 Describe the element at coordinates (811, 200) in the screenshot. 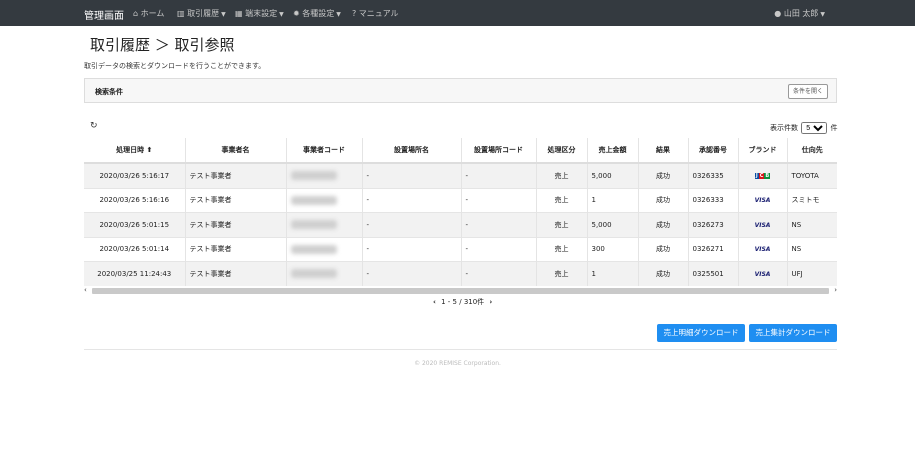

I see `cell-destination: スミトモ` at that location.